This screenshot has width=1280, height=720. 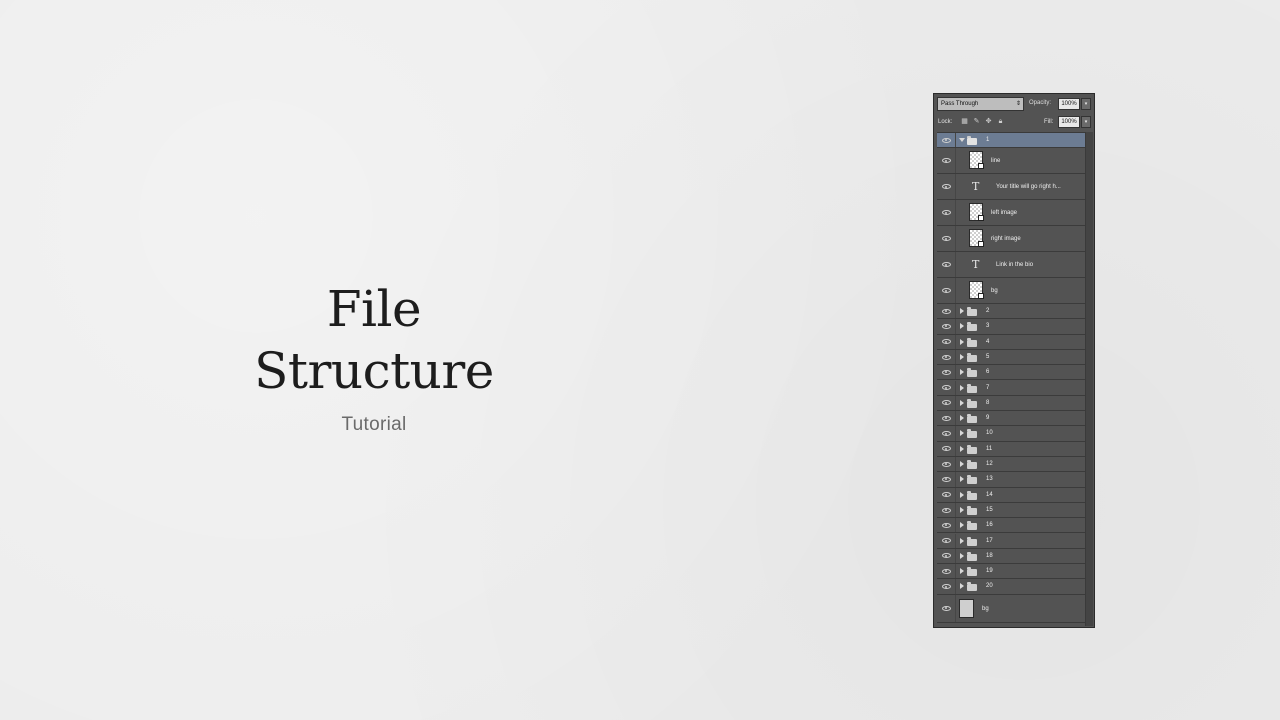 I want to click on layer-right-image: right image, so click(x=1011, y=239).